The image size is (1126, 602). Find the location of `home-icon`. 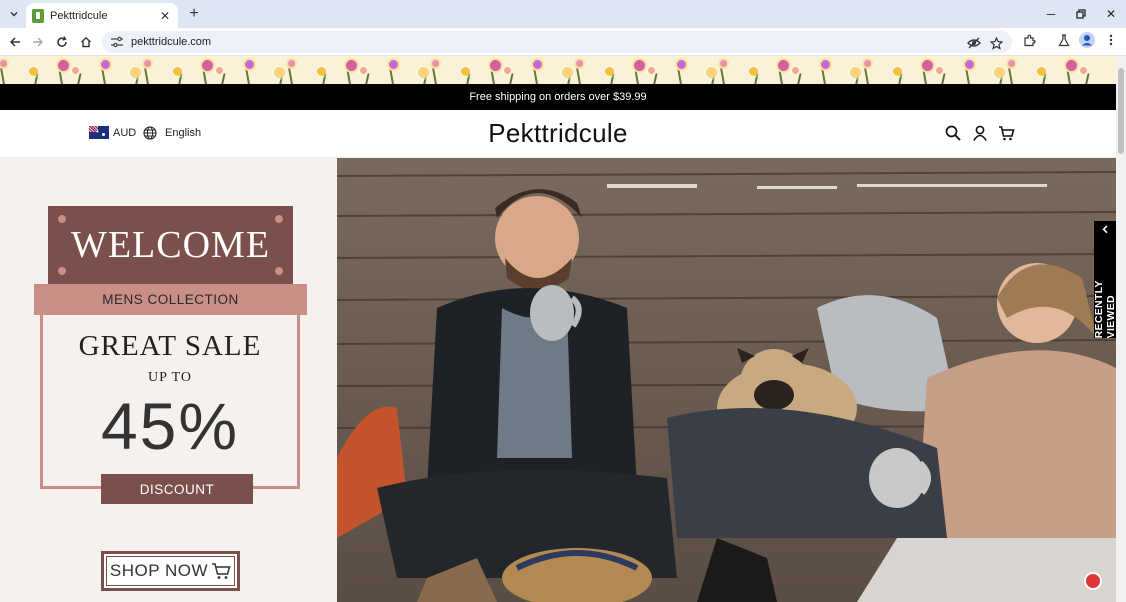

home-icon is located at coordinates (86, 42).